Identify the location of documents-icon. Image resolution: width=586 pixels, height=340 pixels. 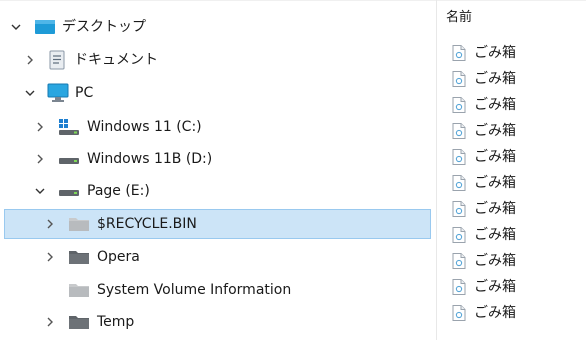
(57, 60).